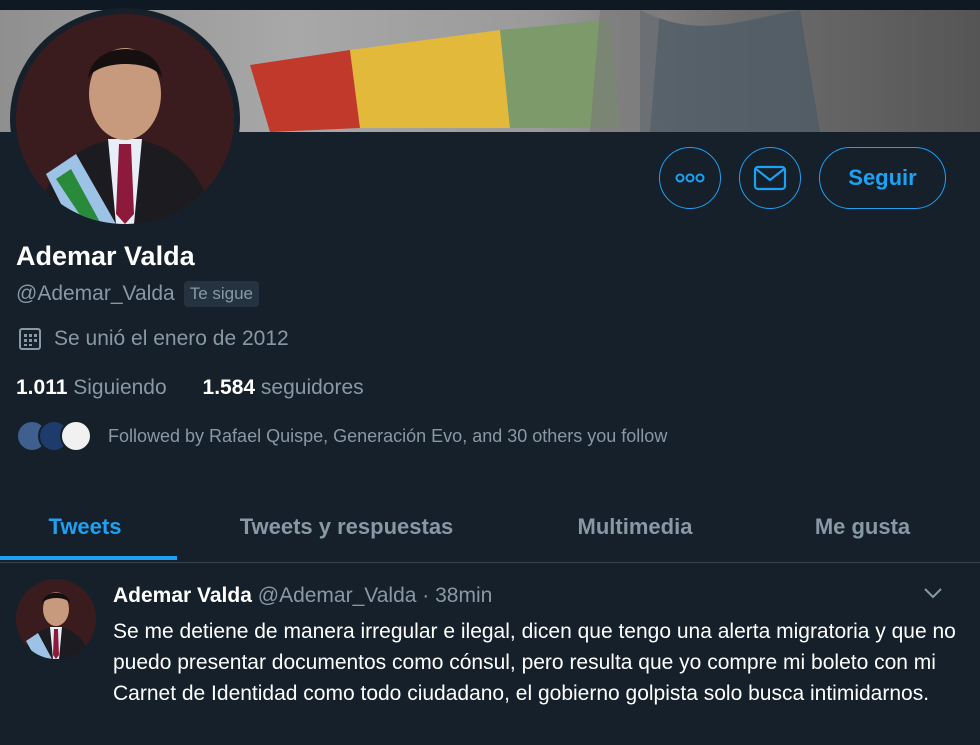 This screenshot has width=980, height=745. Describe the element at coordinates (182, 595) in the screenshot. I see `tweet-author-name: Ademar Valda` at that location.